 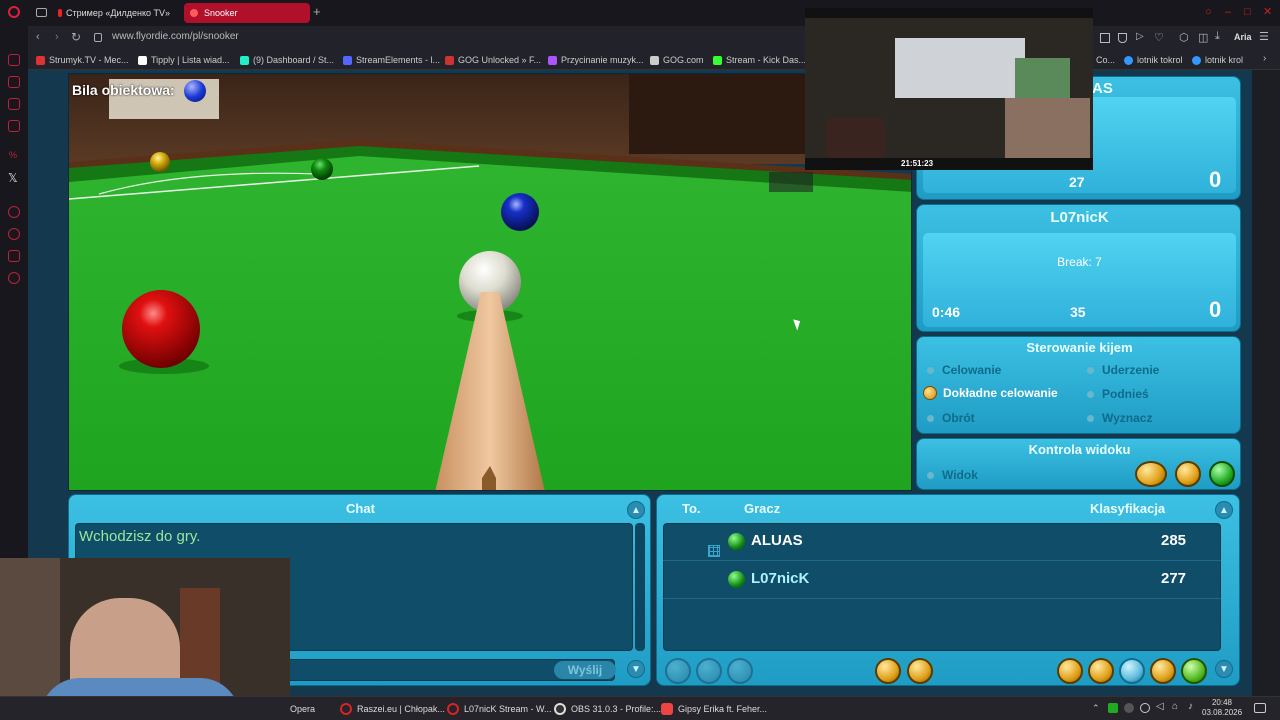 What do you see at coordinates (740, 671) in the screenshot?
I see `info-icon` at bounding box center [740, 671].